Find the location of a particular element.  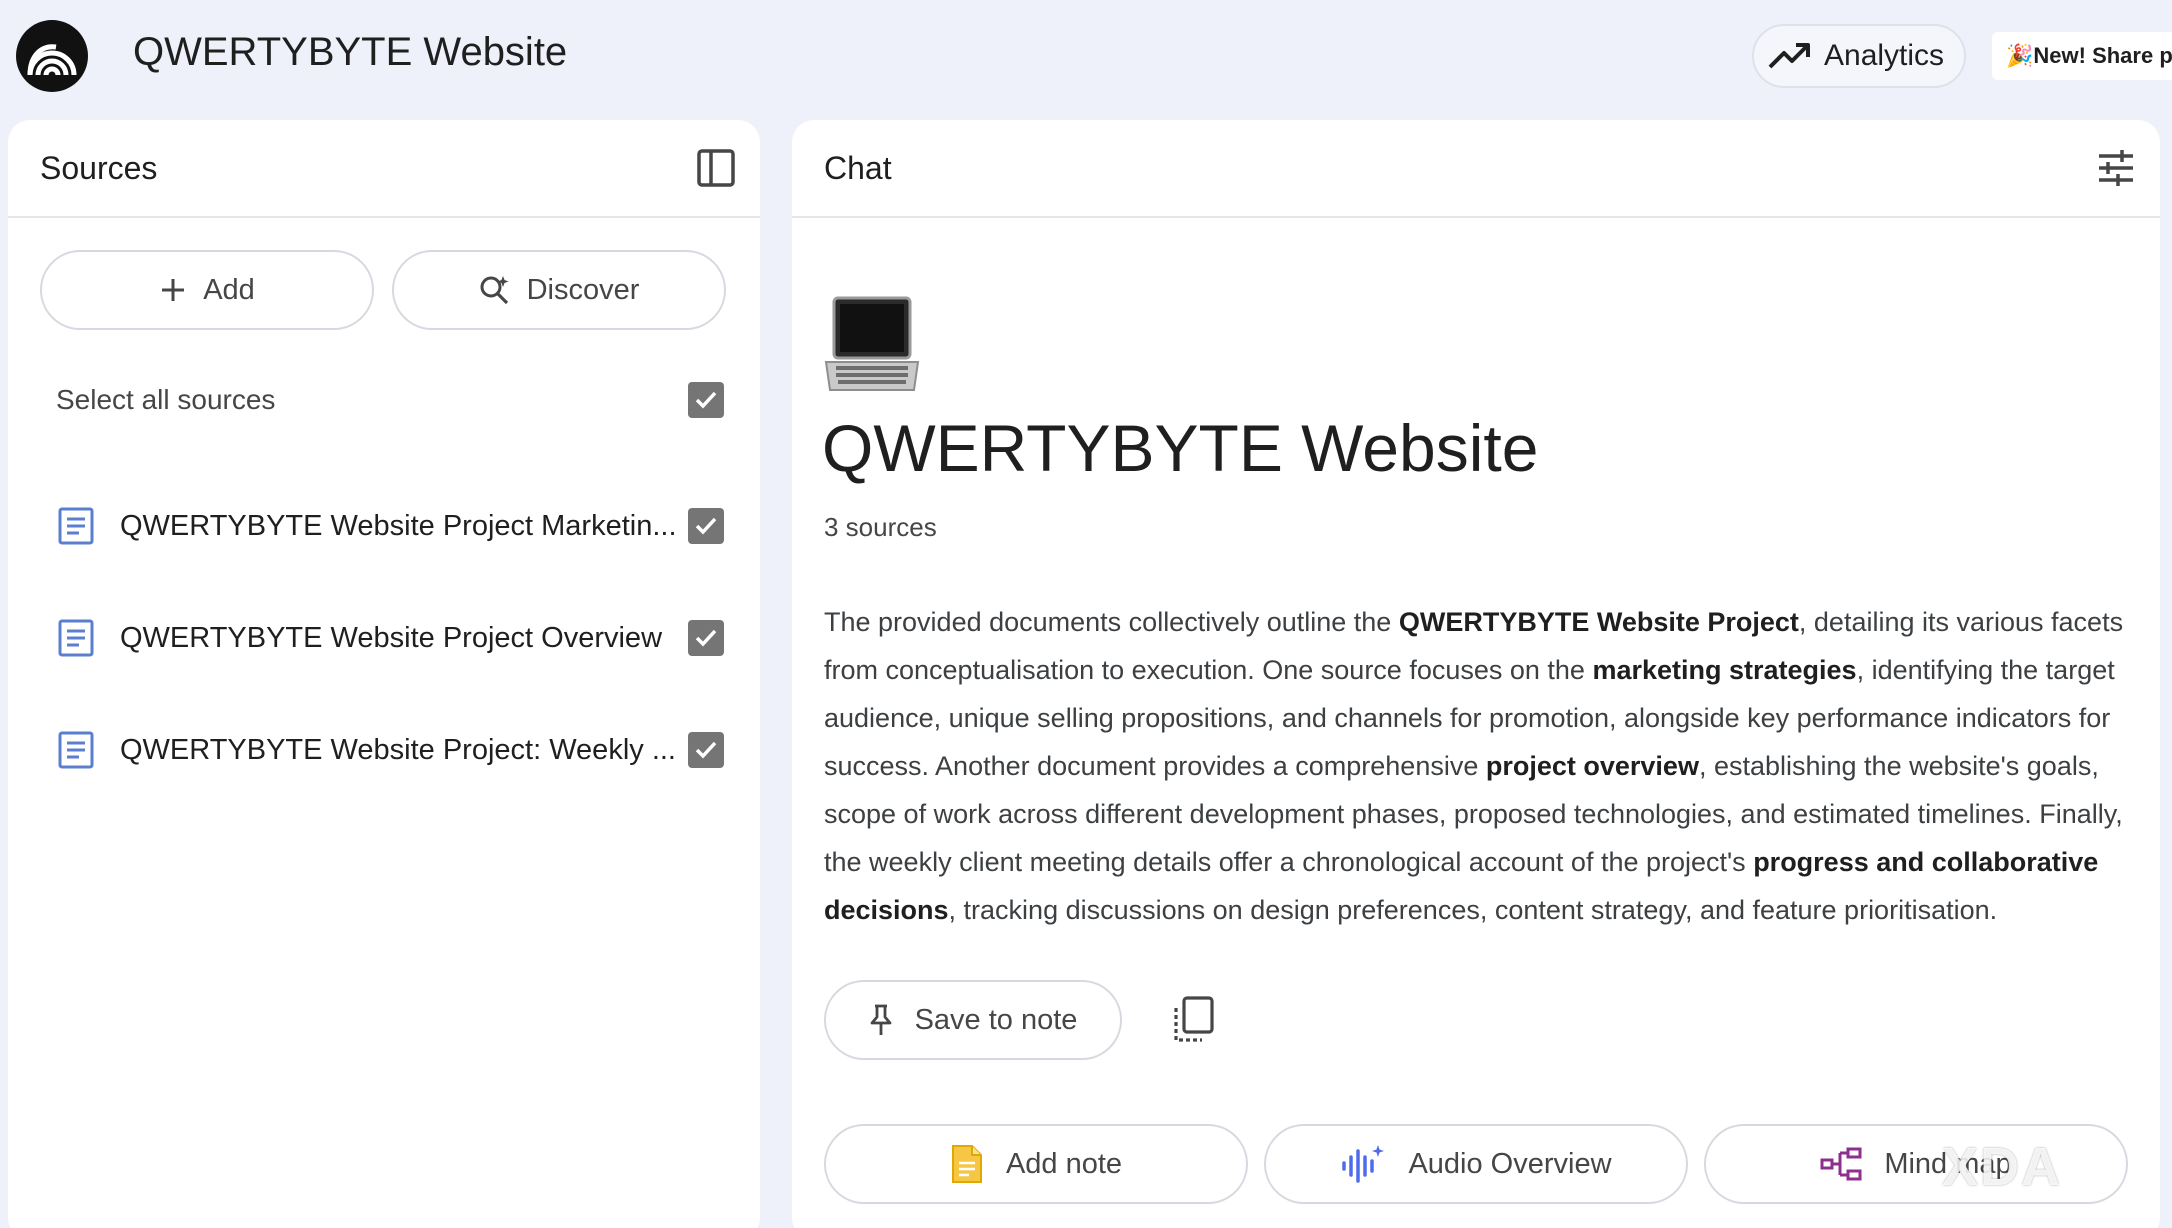

add-note-button: Add note is located at coordinates (1036, 1164).